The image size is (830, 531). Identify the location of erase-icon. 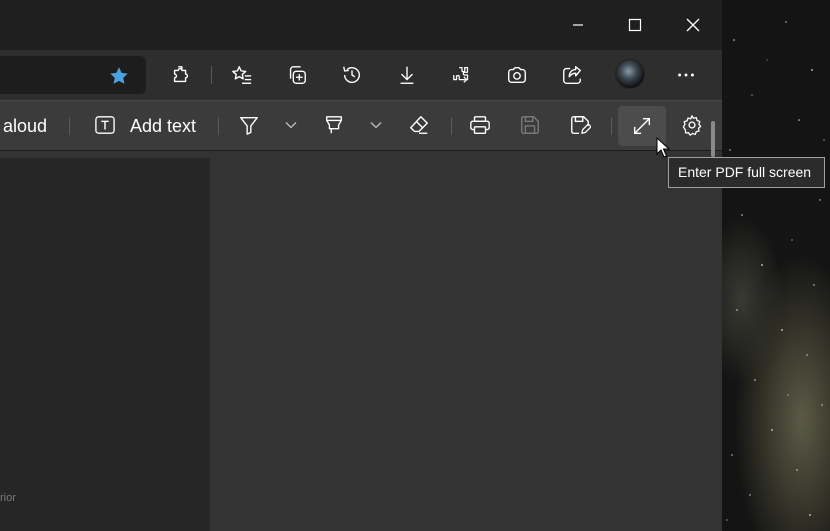
(419, 125).